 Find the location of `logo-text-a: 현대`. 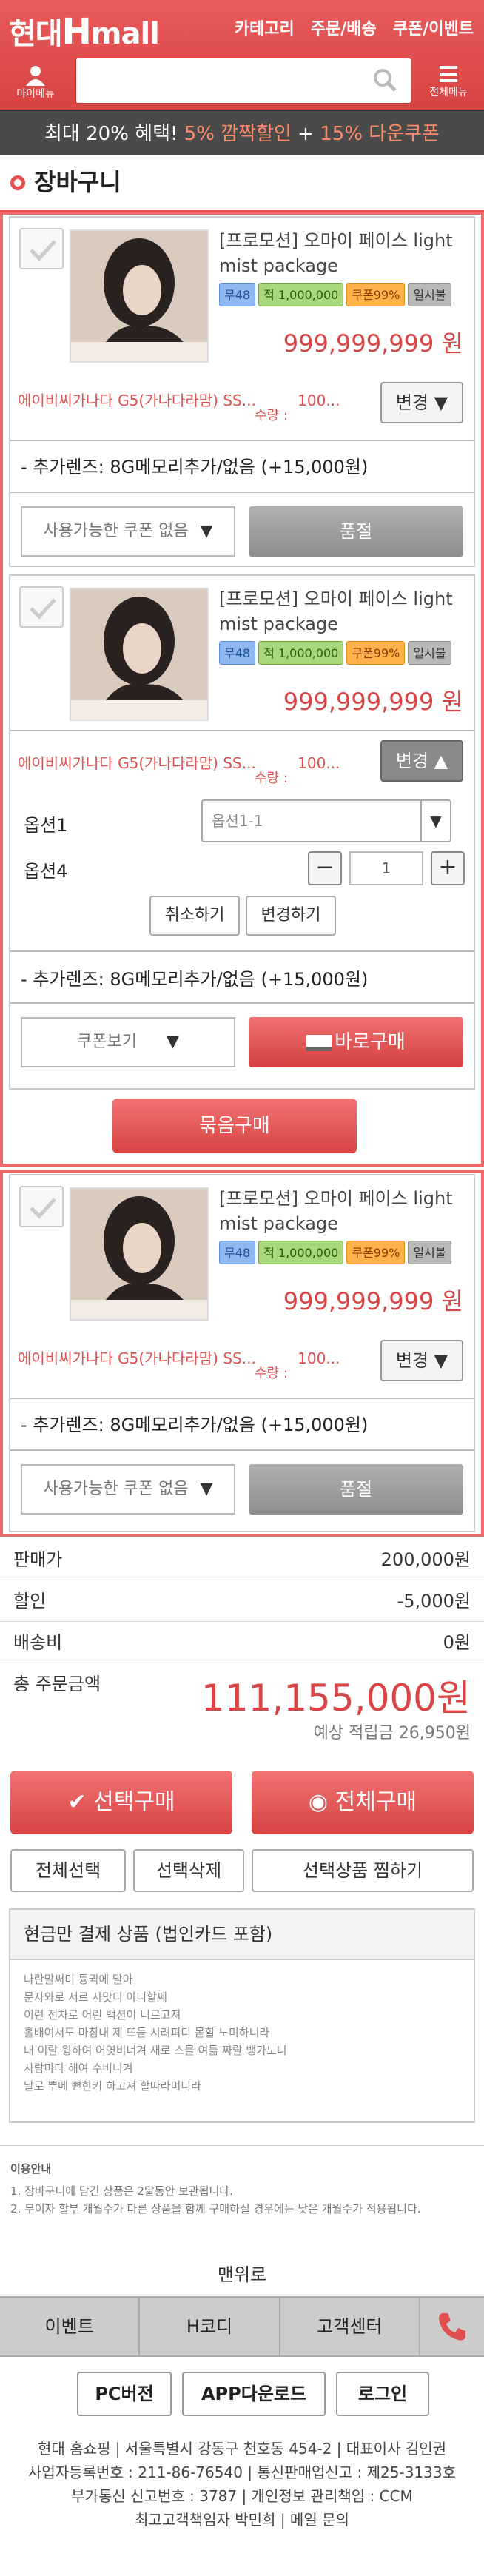

logo-text-a: 현대 is located at coordinates (36, 34).